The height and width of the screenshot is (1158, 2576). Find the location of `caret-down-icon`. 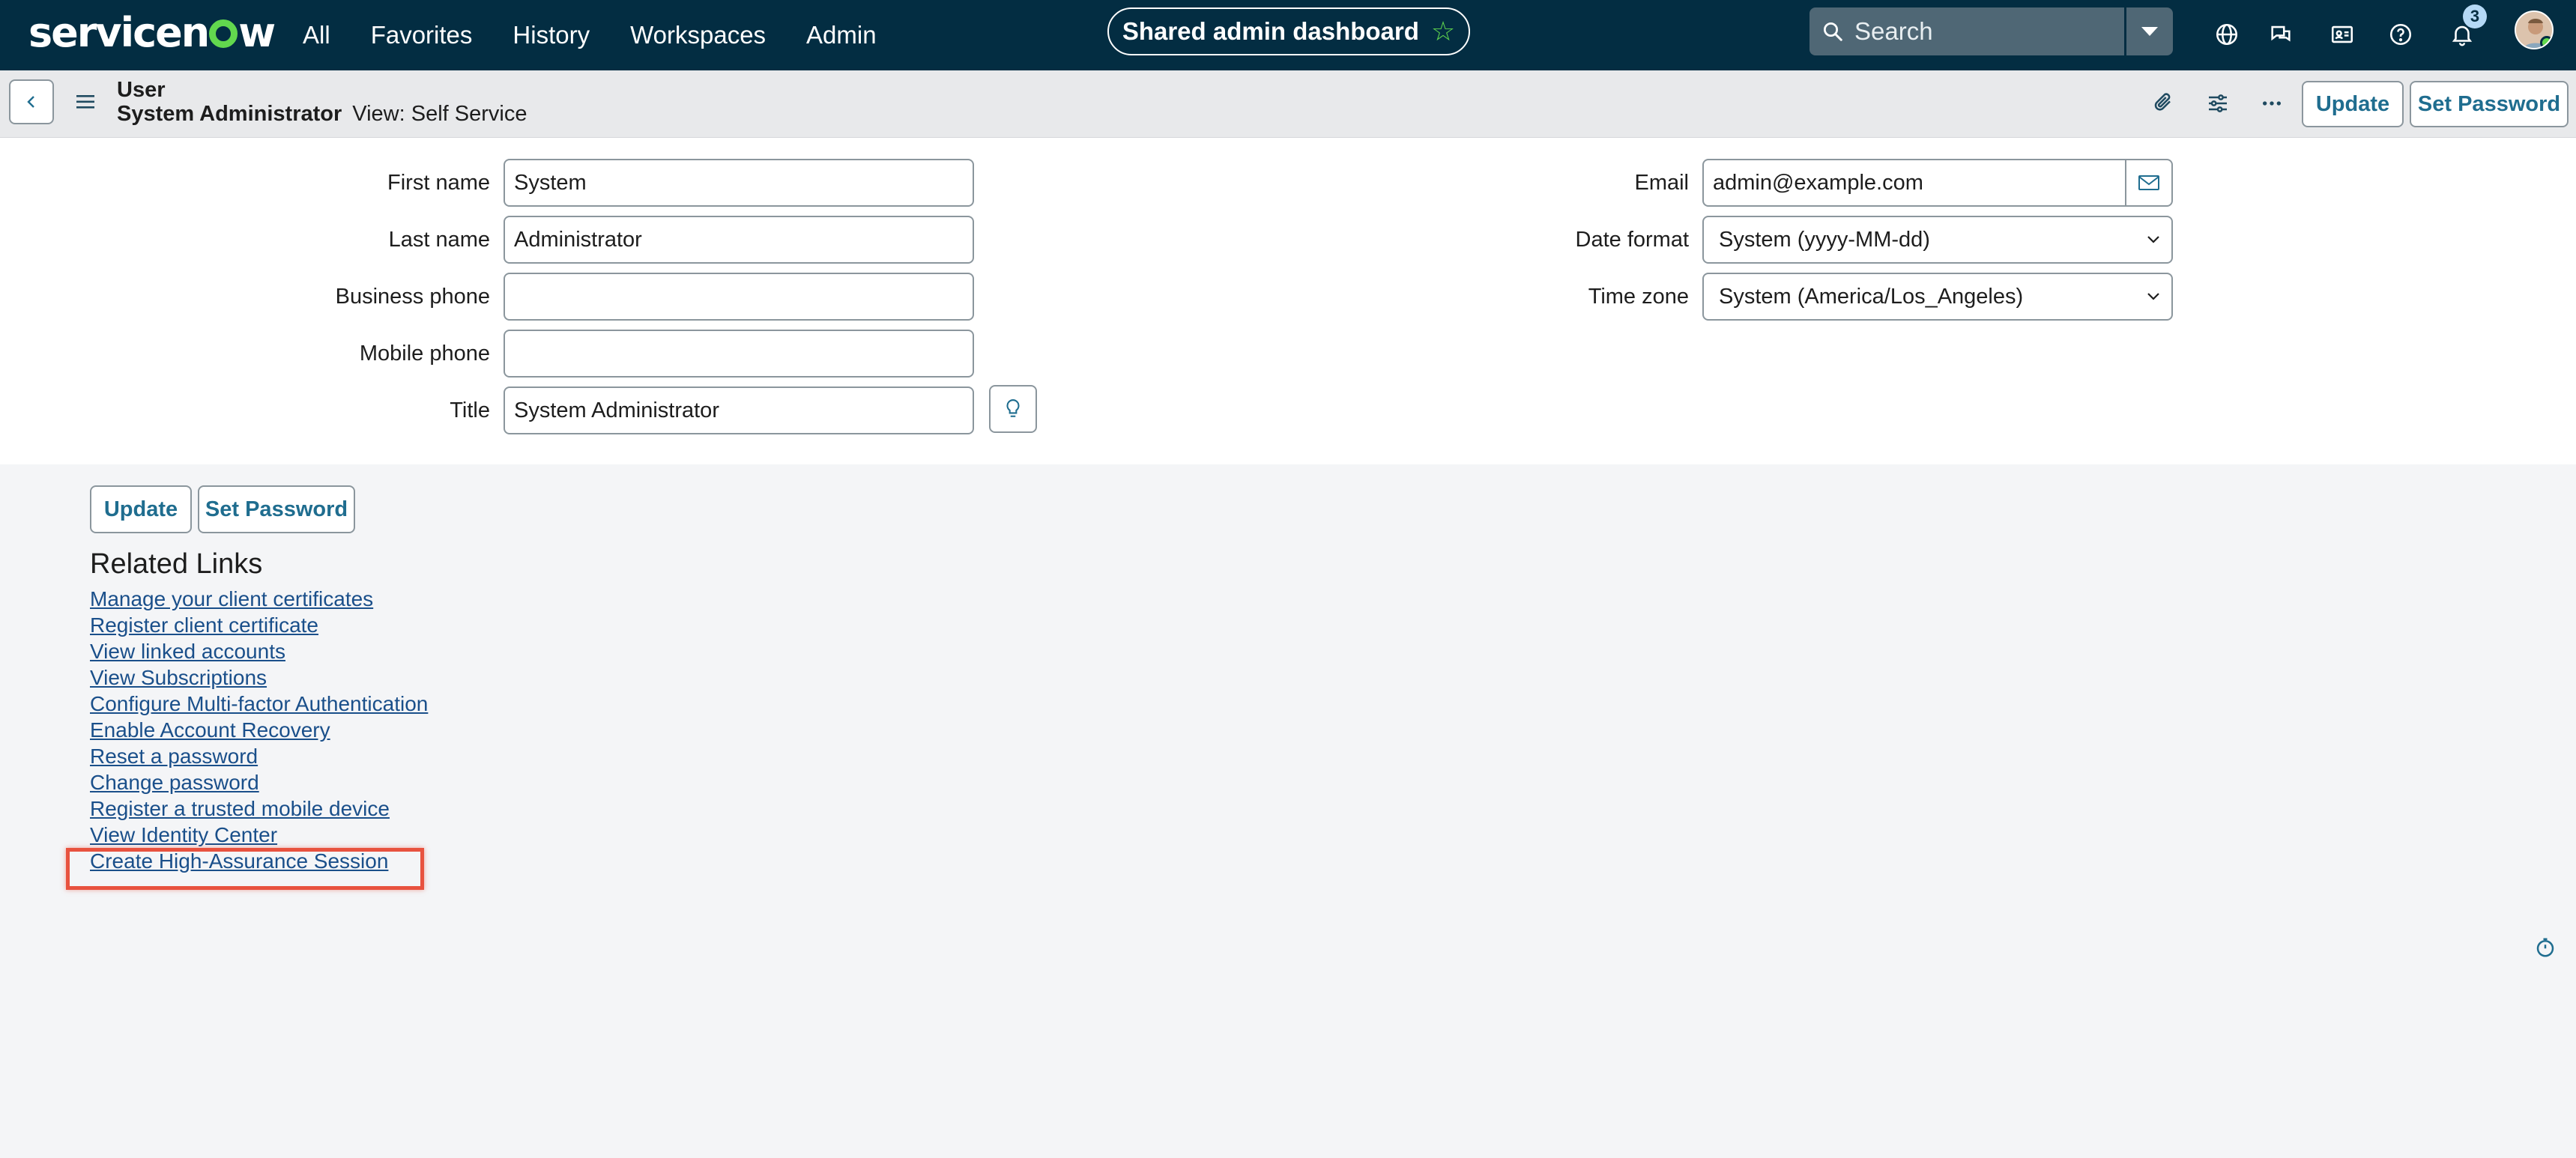

caret-down-icon is located at coordinates (2149, 31).